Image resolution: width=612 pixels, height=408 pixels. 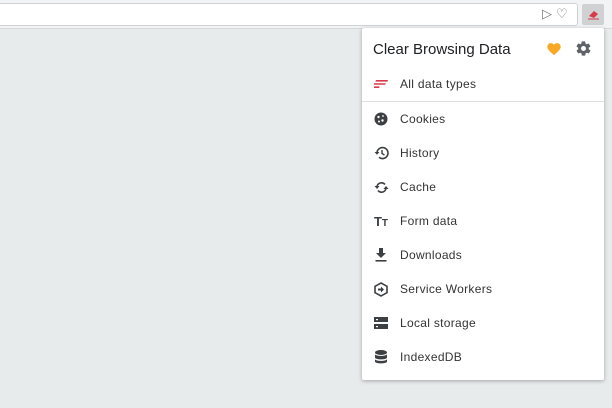 What do you see at coordinates (381, 187) in the screenshot?
I see `sync-icon` at bounding box center [381, 187].